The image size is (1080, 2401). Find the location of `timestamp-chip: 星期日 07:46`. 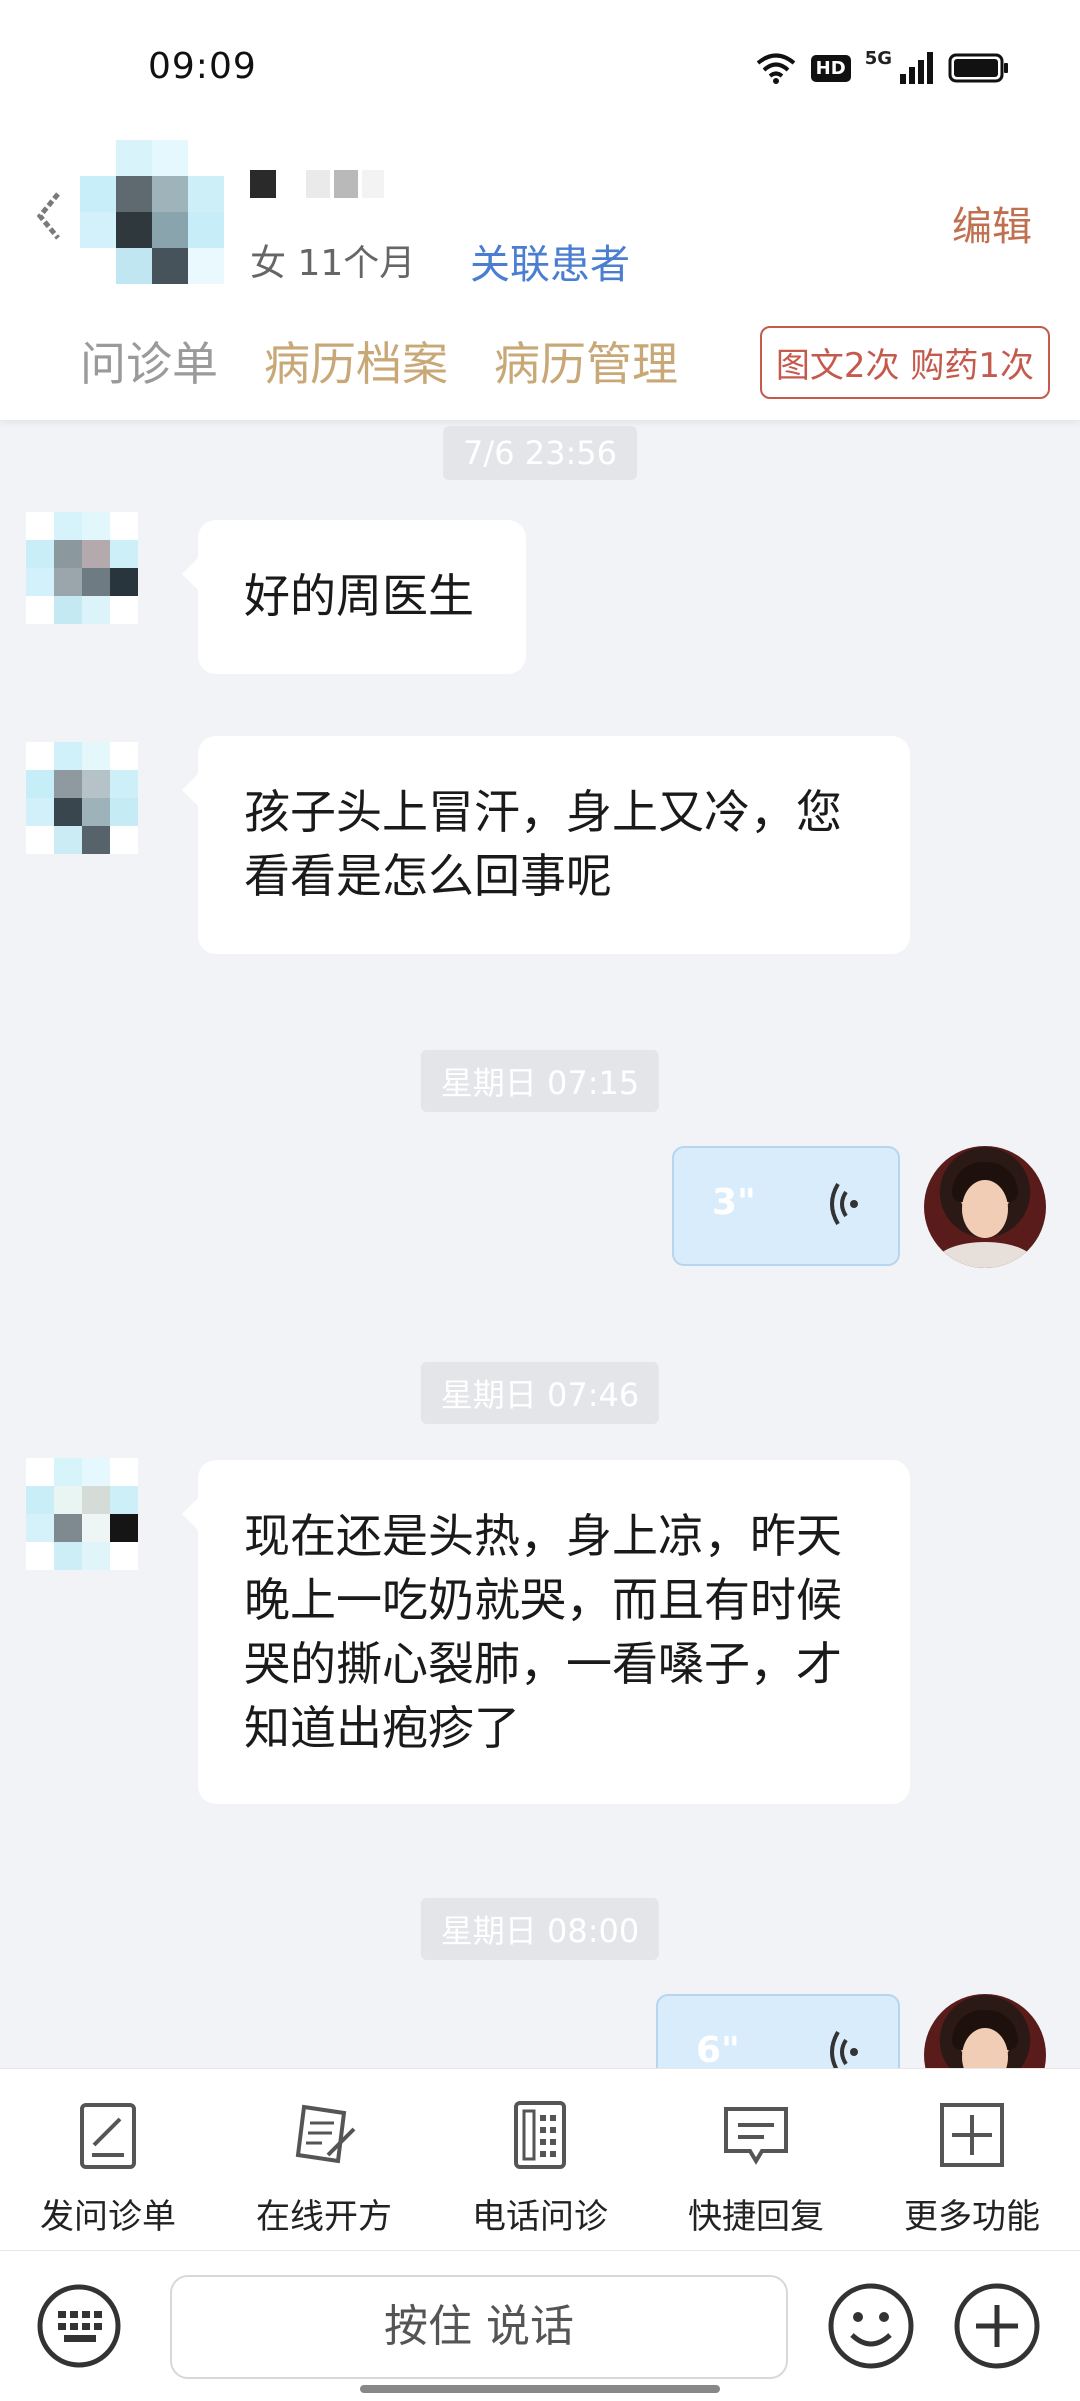

timestamp-chip: 星期日 07:46 is located at coordinates (540, 1393).